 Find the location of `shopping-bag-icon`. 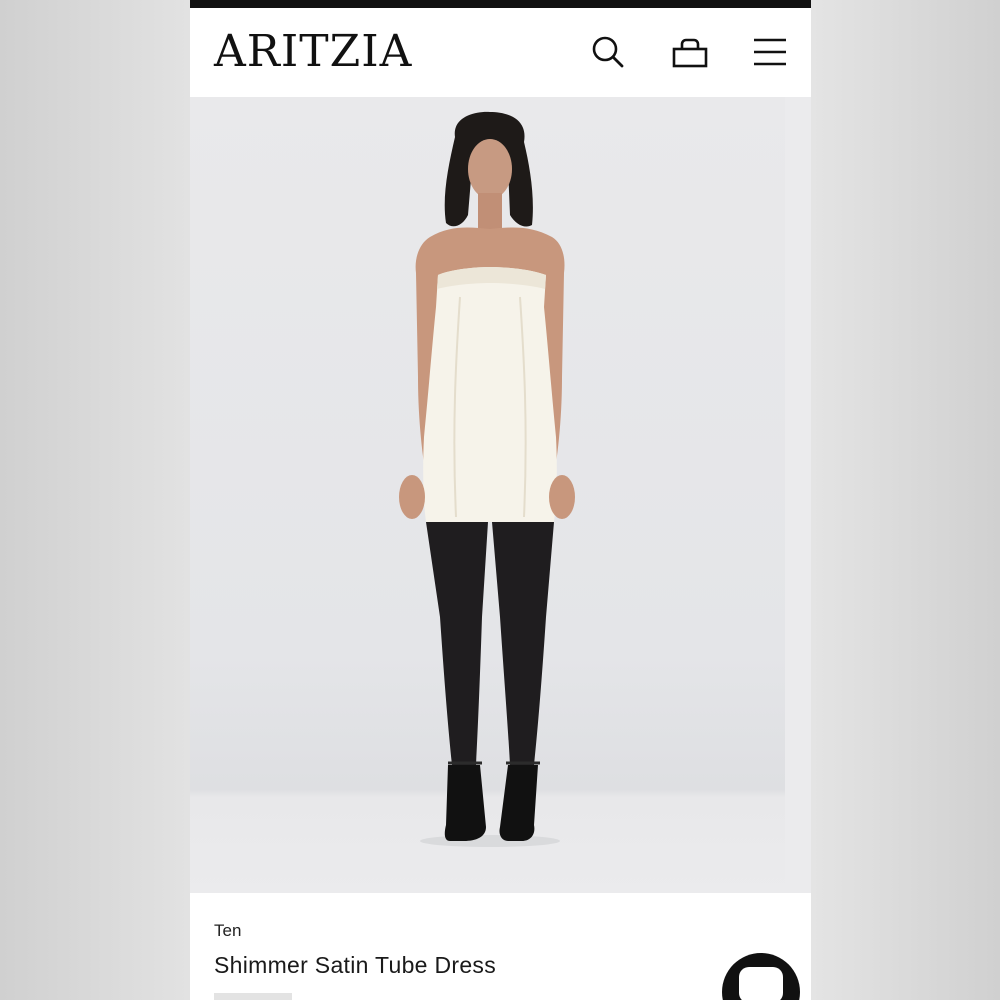

shopping-bag-icon is located at coordinates (690, 53).